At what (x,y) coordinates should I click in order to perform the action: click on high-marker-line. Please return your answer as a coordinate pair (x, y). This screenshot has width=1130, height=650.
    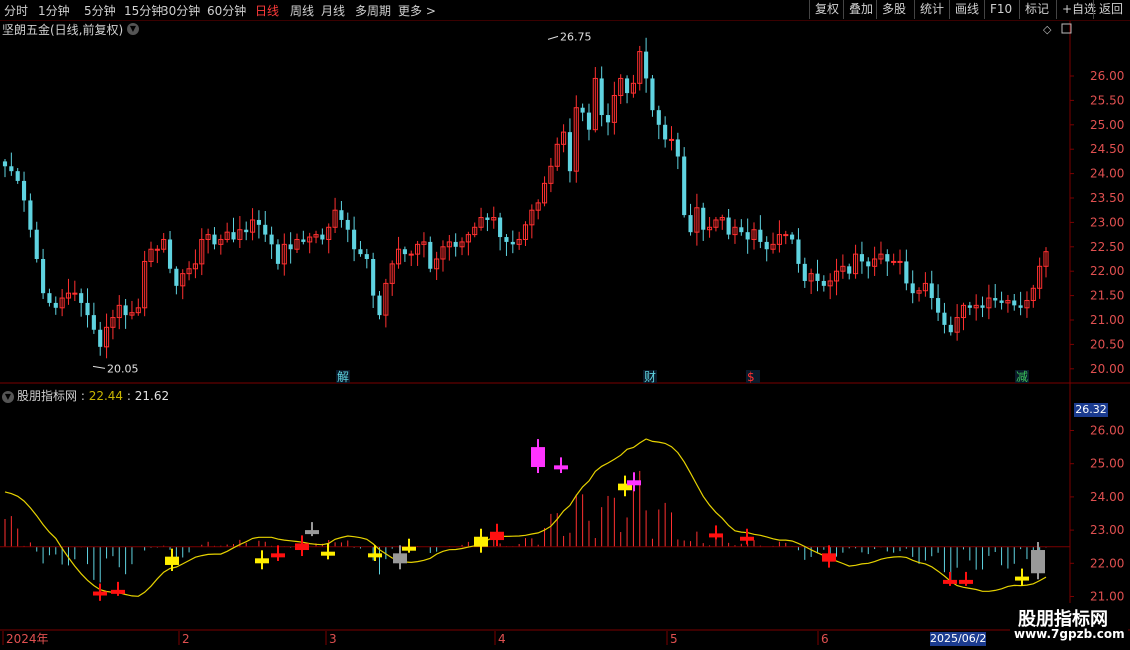
    Looking at the image, I should click on (553, 37).